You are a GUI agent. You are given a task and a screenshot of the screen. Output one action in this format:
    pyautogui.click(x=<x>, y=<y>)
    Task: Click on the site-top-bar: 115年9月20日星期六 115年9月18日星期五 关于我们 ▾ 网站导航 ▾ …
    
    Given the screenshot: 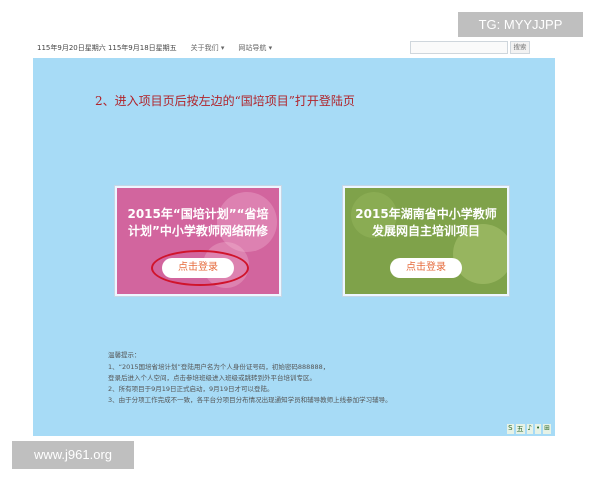 What is the action you would take?
    pyautogui.click(x=295, y=48)
    